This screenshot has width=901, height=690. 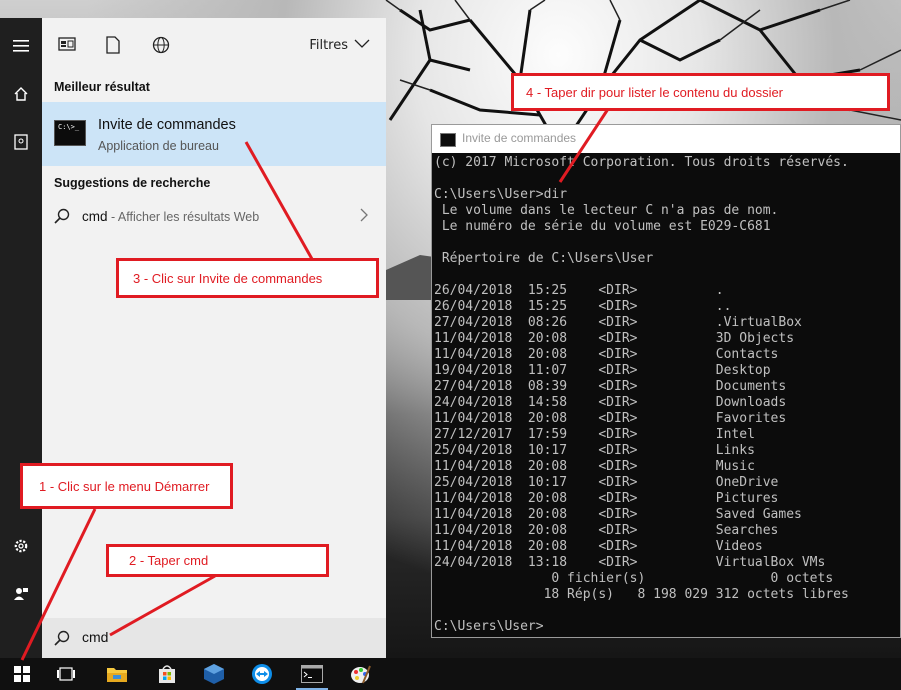 I want to click on console-line: 24/04/2018 14:58 <DIR> Downloads, so click(x=610, y=402).